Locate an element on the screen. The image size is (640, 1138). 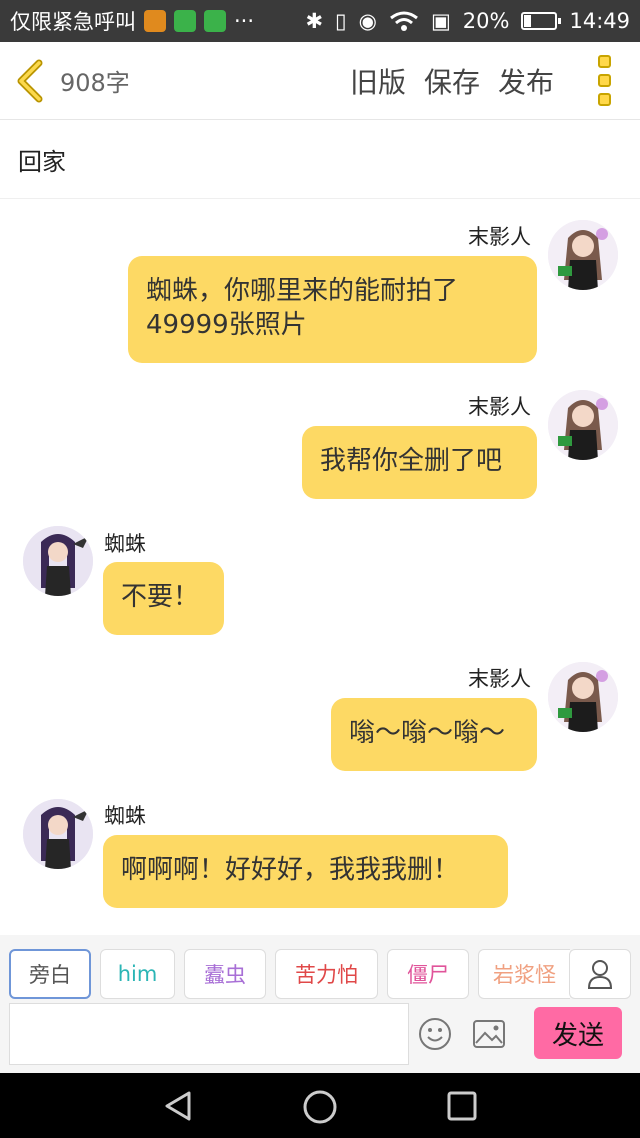
message-bubble: 嗡～嗡～嗡～ is located at coordinates (434, 734).